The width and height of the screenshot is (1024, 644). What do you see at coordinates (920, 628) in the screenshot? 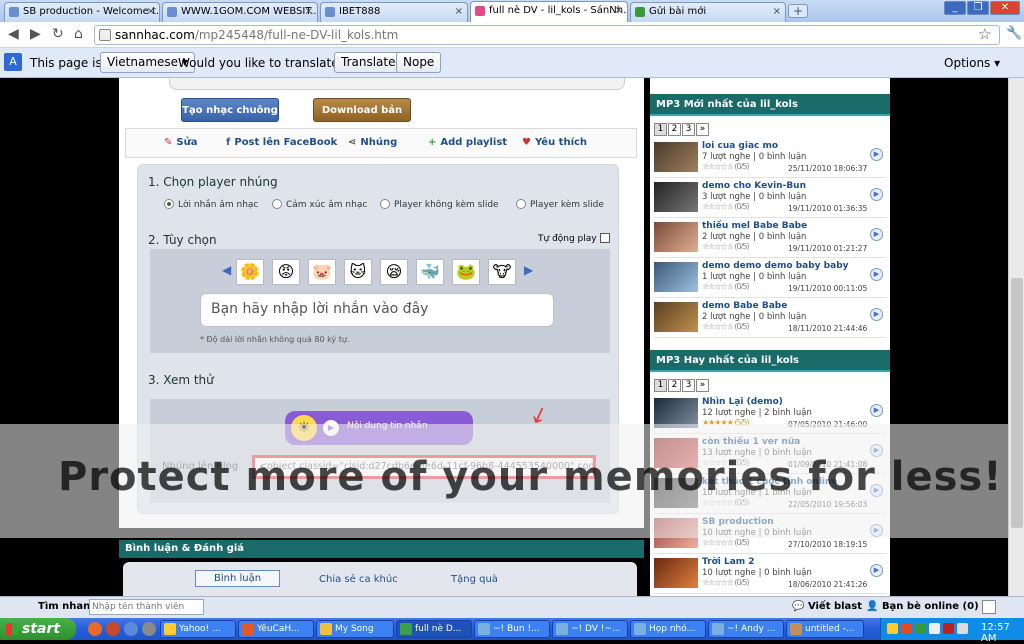
I see `tray-network-icon` at bounding box center [920, 628].